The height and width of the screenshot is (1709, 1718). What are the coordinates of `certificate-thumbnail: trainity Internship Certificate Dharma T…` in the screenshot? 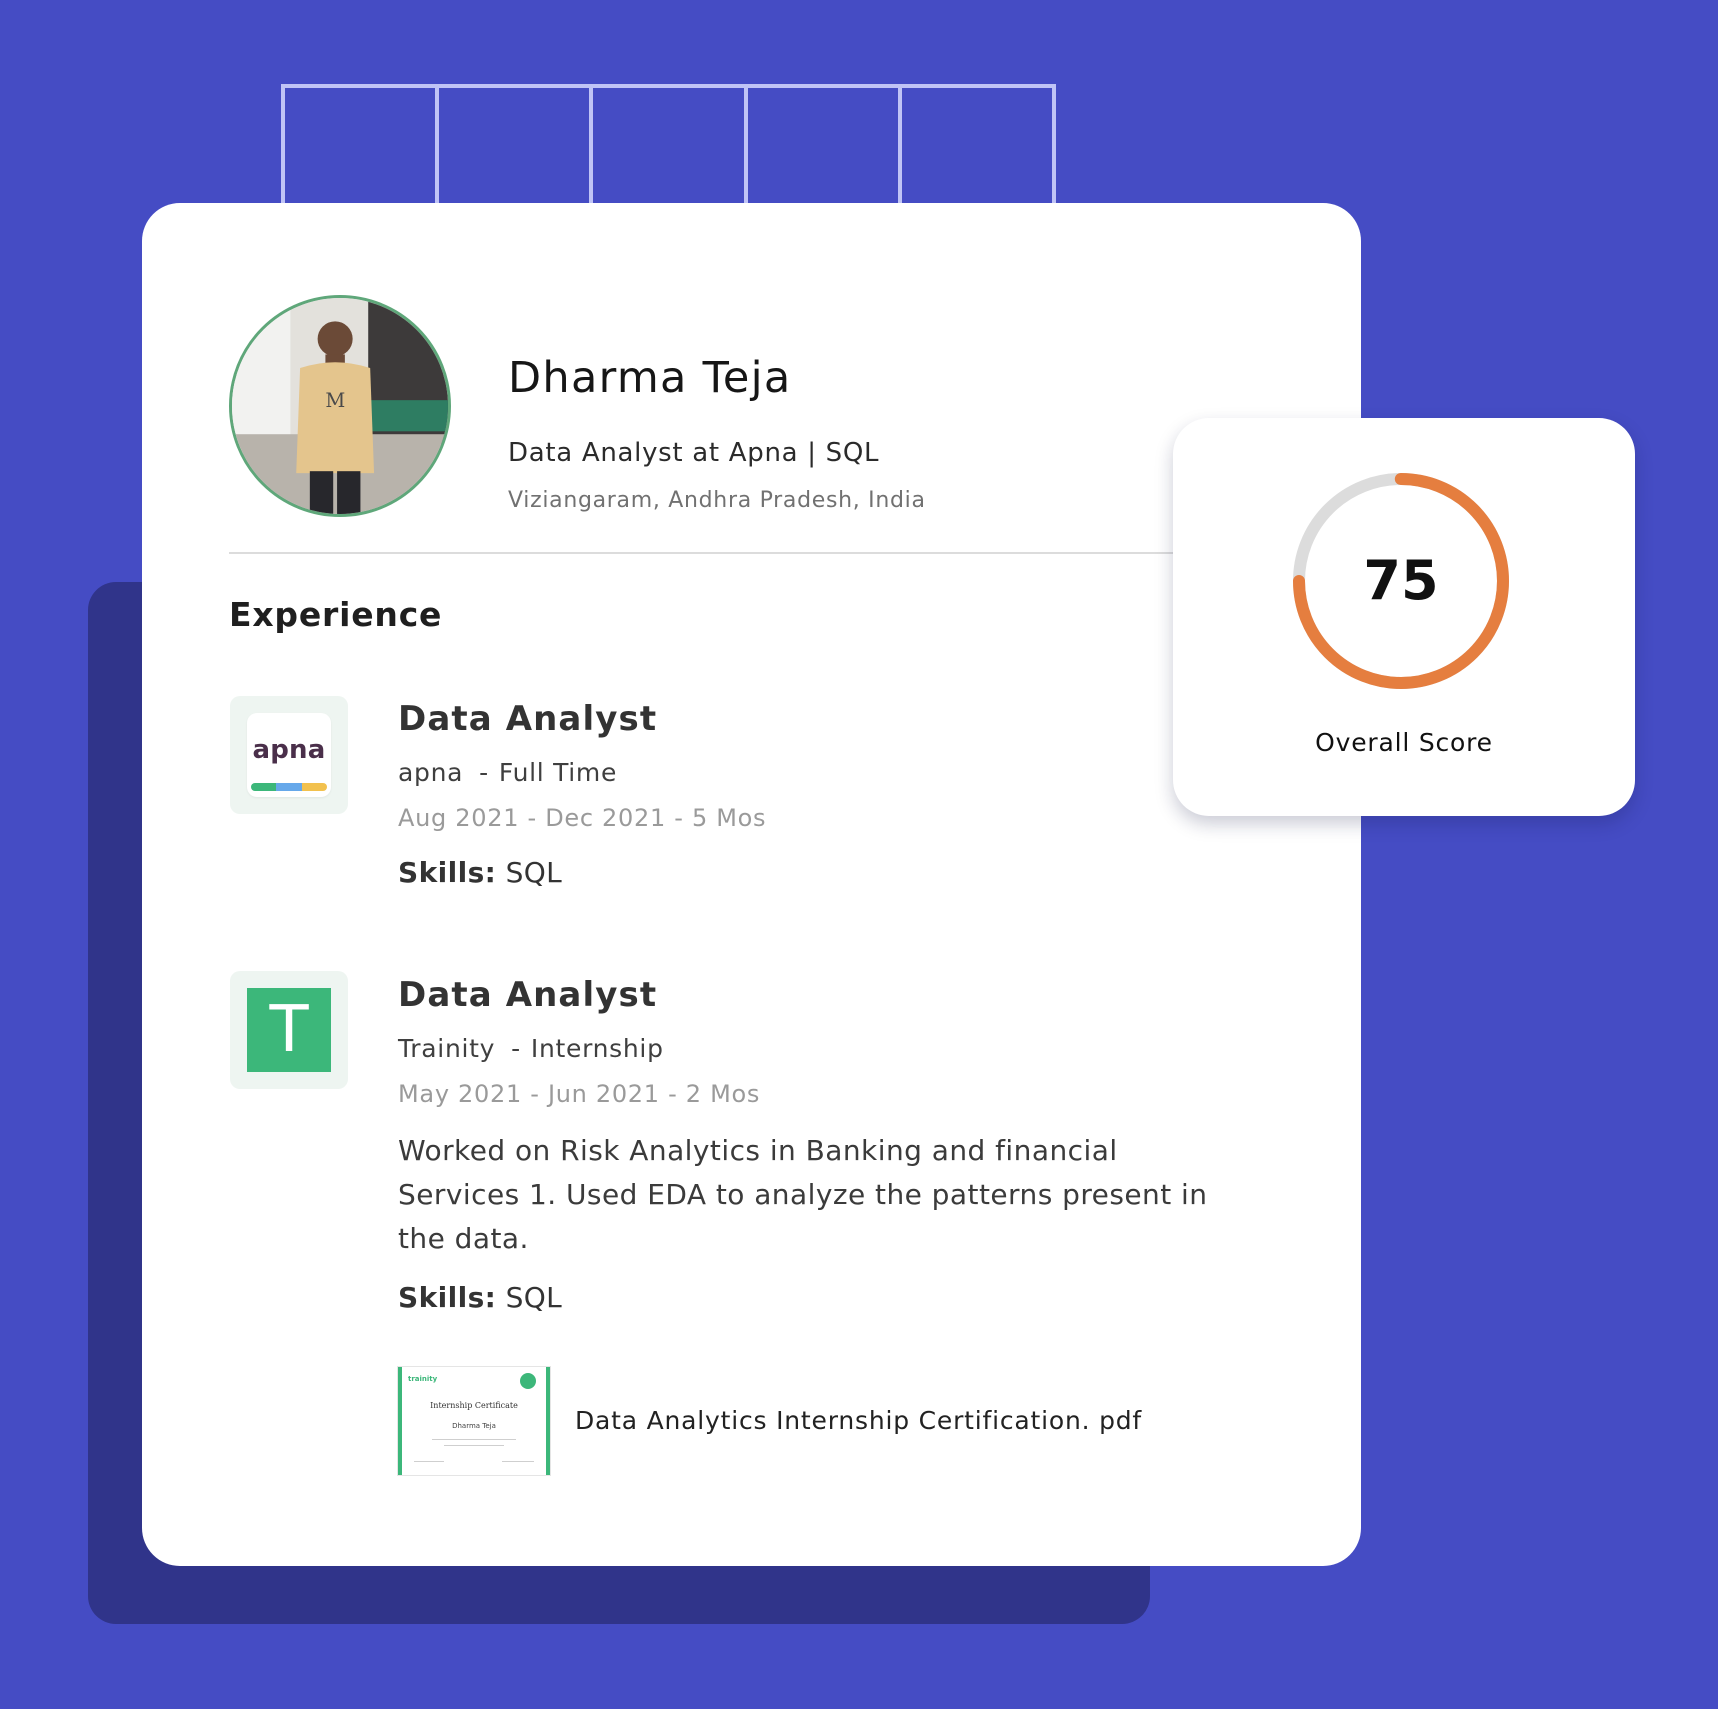 It's located at (474, 1421).